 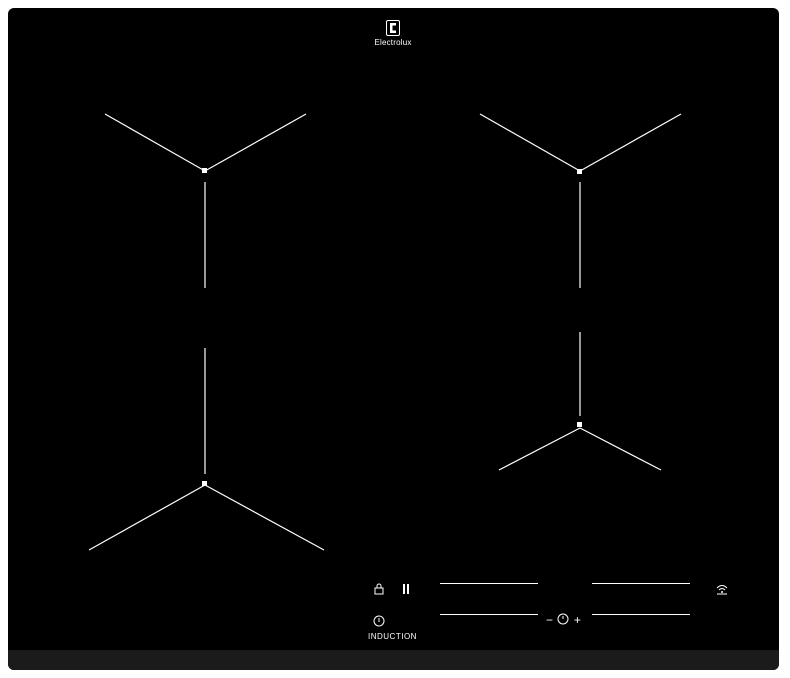 What do you see at coordinates (549, 620) in the screenshot?
I see `timer-minus-button: −` at bounding box center [549, 620].